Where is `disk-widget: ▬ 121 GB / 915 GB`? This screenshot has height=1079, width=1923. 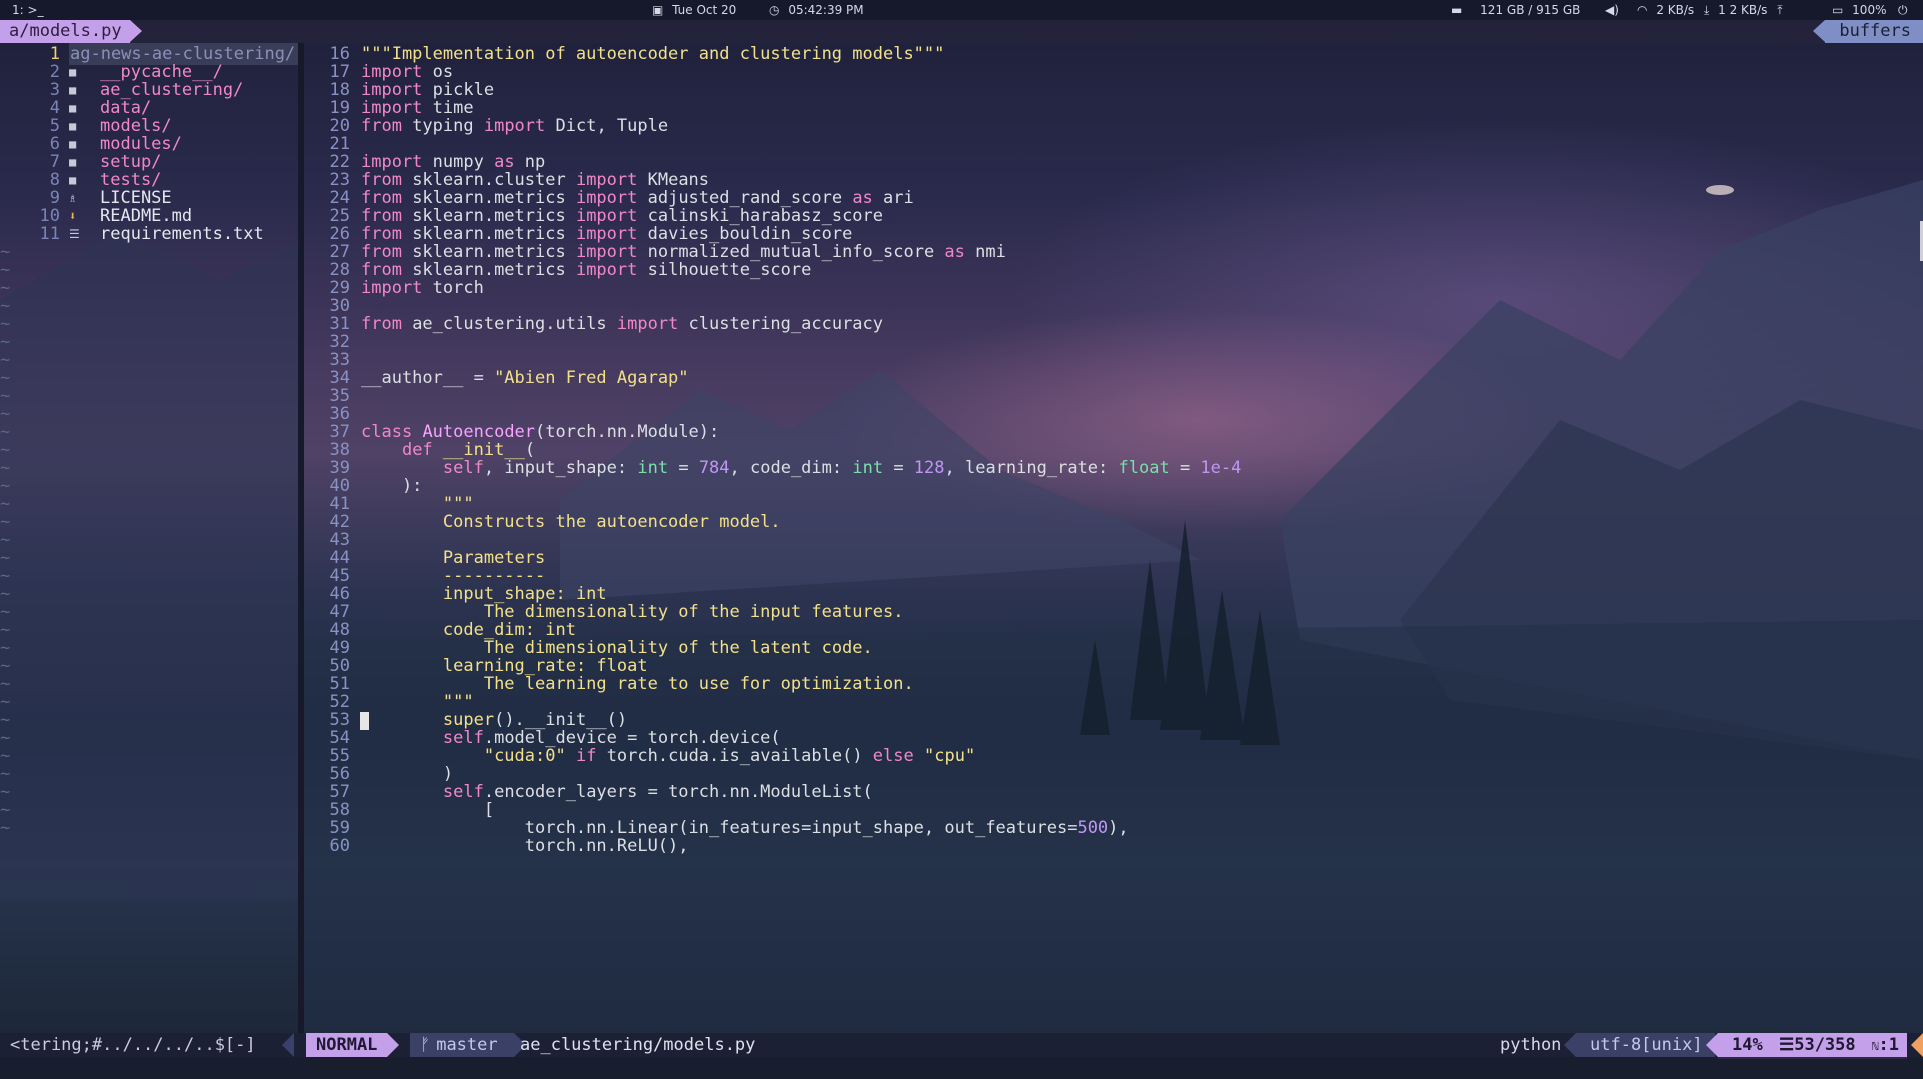
disk-widget: ▬ 121 GB / 915 GB is located at coordinates (1515, 10).